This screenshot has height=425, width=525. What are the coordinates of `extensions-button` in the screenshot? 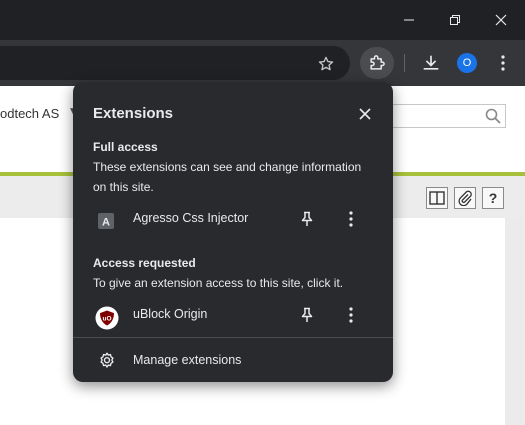 It's located at (377, 63).